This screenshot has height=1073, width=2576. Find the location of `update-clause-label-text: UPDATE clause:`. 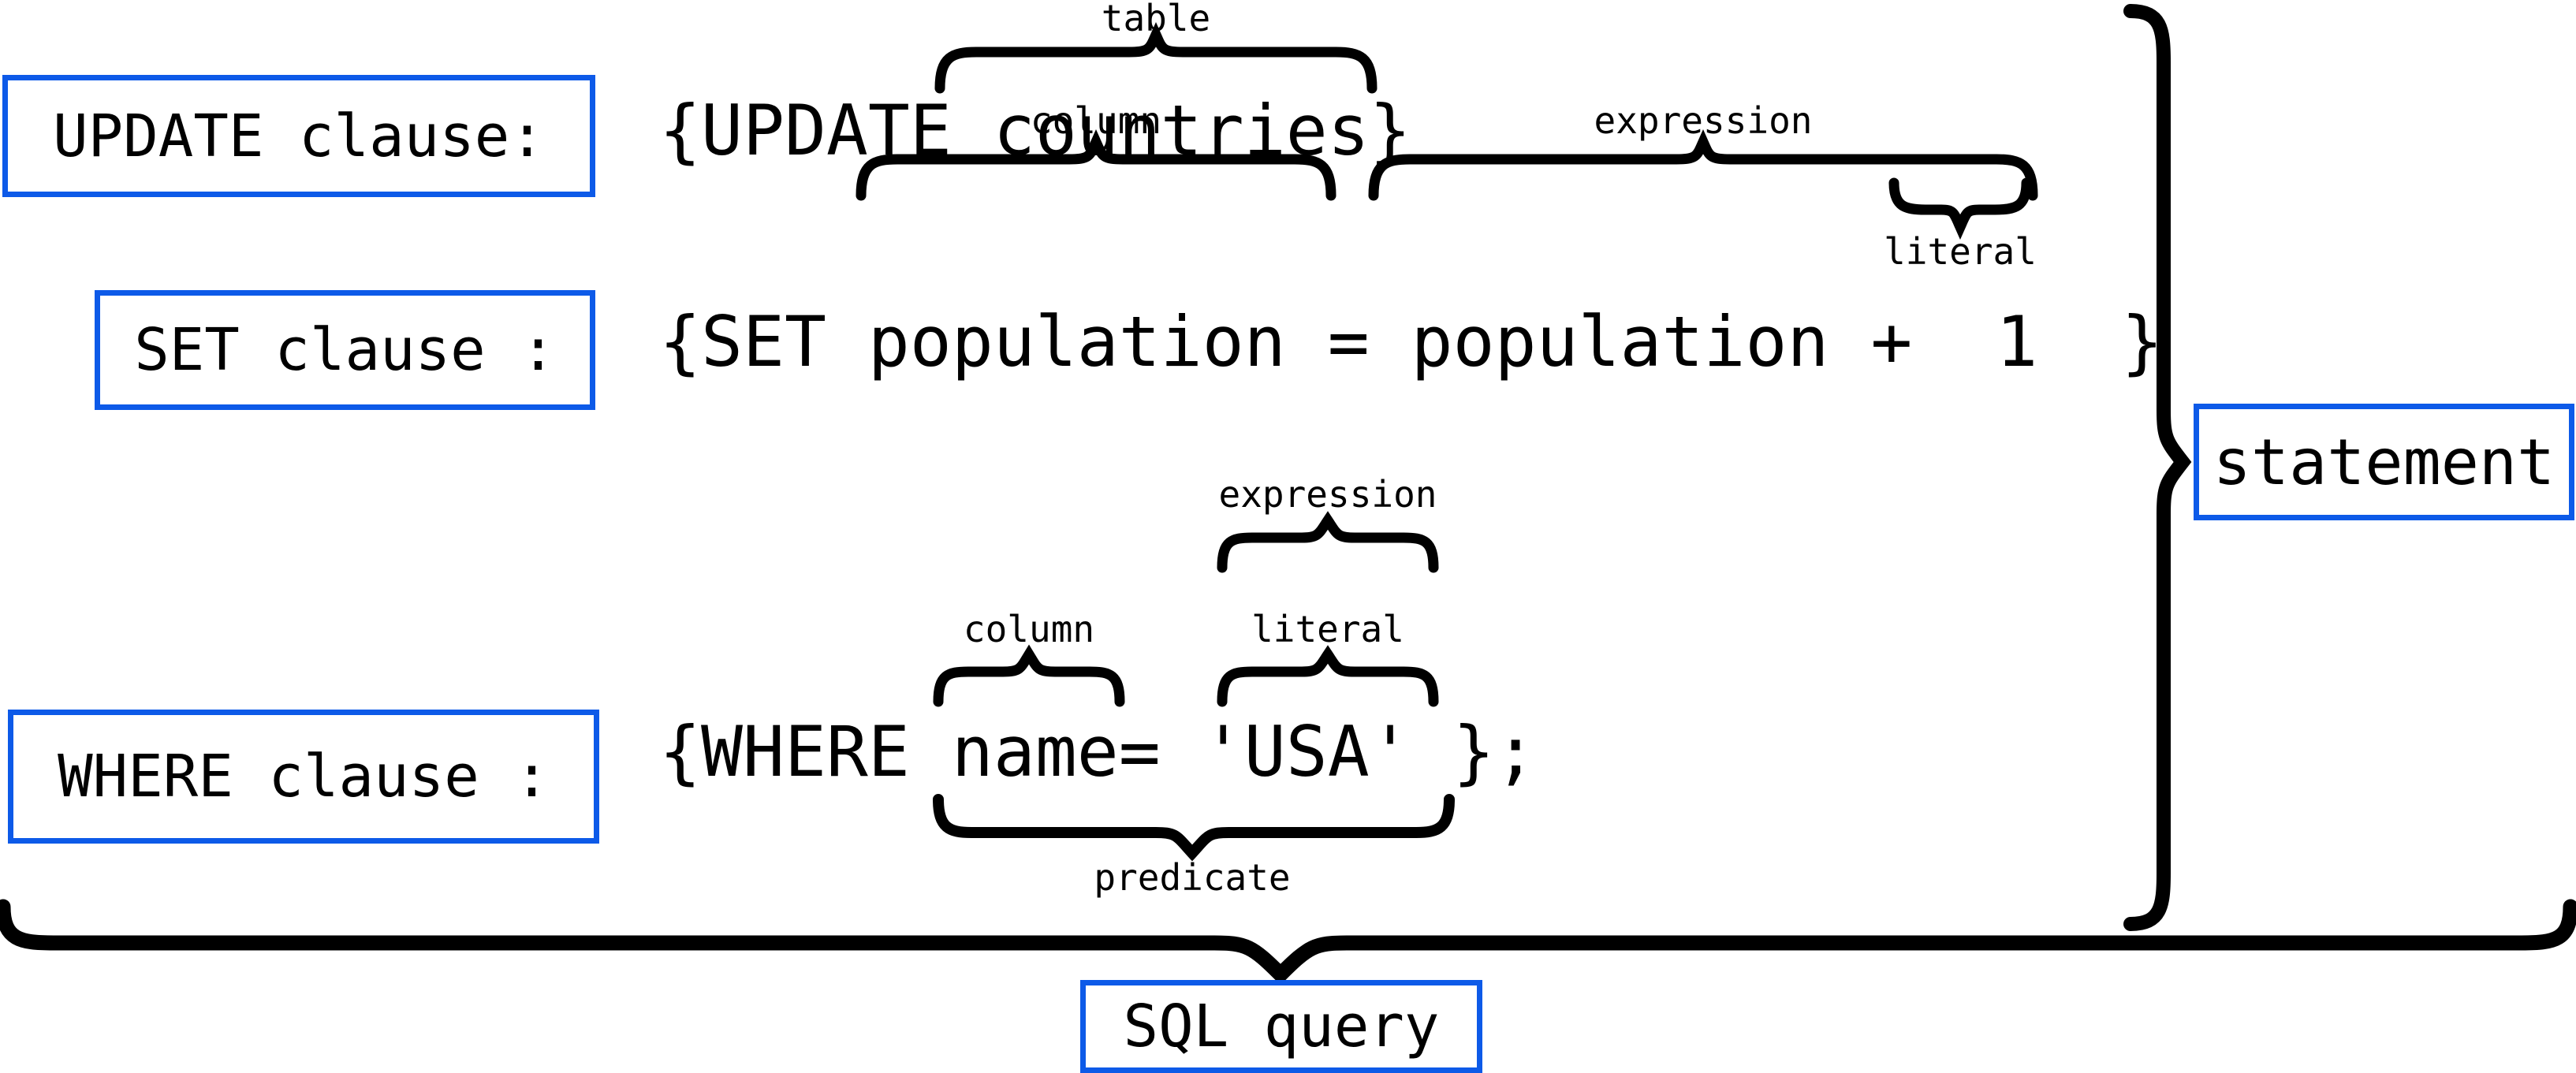

update-clause-label-text: UPDATE clause: is located at coordinates (299, 136).